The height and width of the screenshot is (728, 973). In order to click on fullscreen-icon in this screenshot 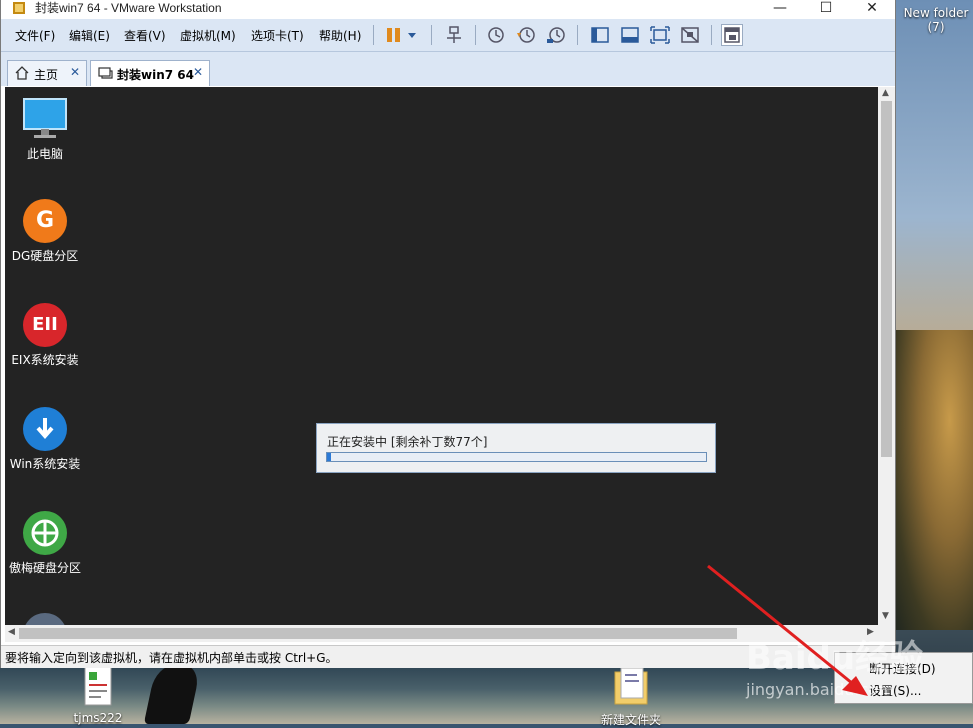, I will do `click(660, 35)`.